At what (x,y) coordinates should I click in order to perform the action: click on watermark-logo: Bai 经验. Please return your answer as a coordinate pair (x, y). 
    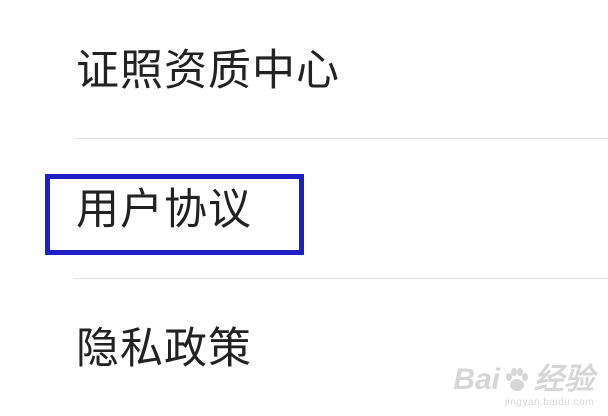
    Looking at the image, I should click on (523, 380).